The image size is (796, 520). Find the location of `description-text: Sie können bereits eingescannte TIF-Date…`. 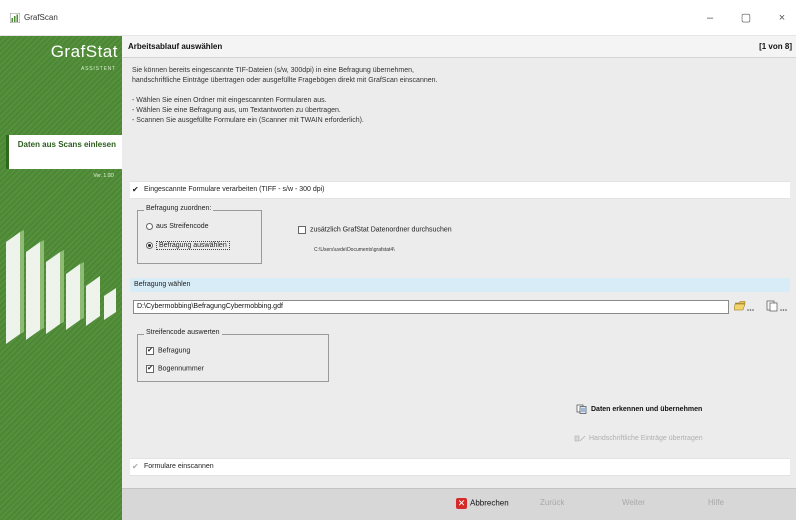

description-text: Sie können bereits eingescannte TIF-Date… is located at coordinates (452, 96).